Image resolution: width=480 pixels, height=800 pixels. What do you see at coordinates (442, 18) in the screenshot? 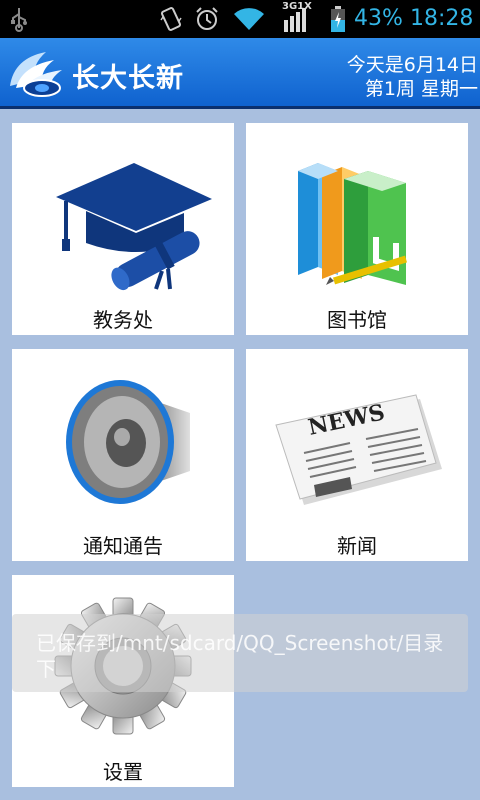
I see `clock-time: 18:28` at bounding box center [442, 18].